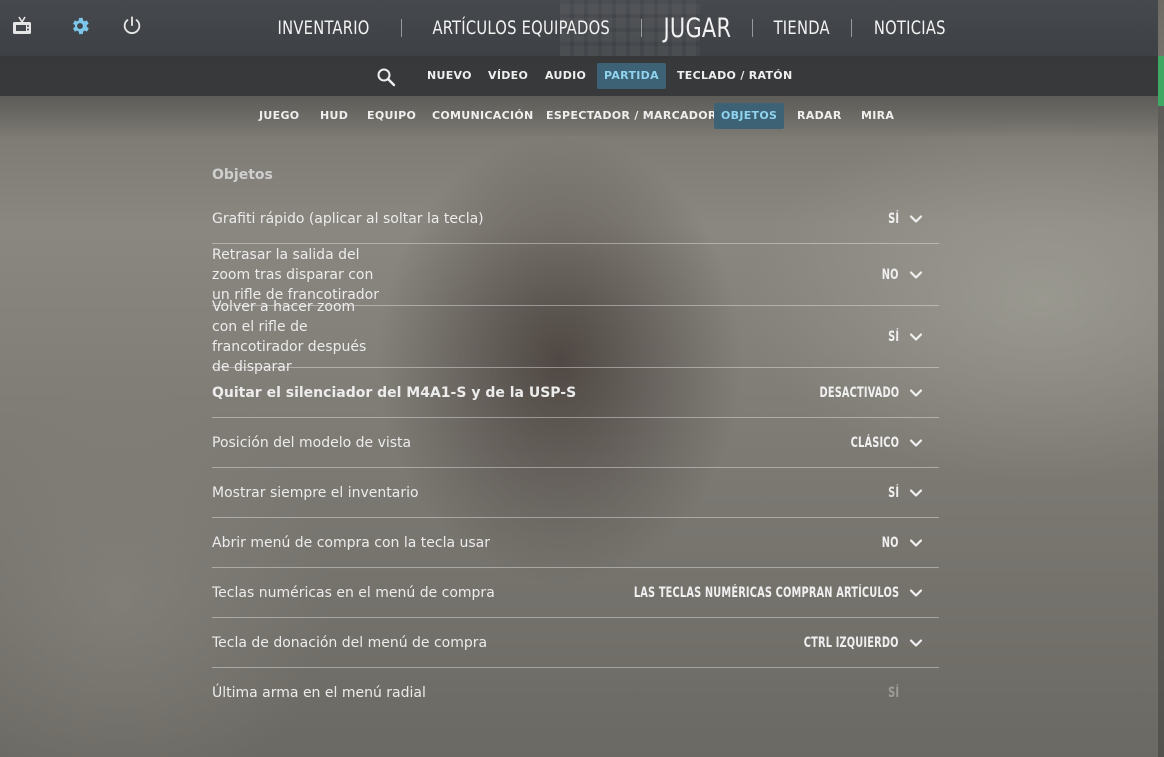 Image resolution: width=1164 pixels, height=757 pixels. Describe the element at coordinates (279, 116) in the screenshot. I see `tab-juego: JUEGO` at that location.